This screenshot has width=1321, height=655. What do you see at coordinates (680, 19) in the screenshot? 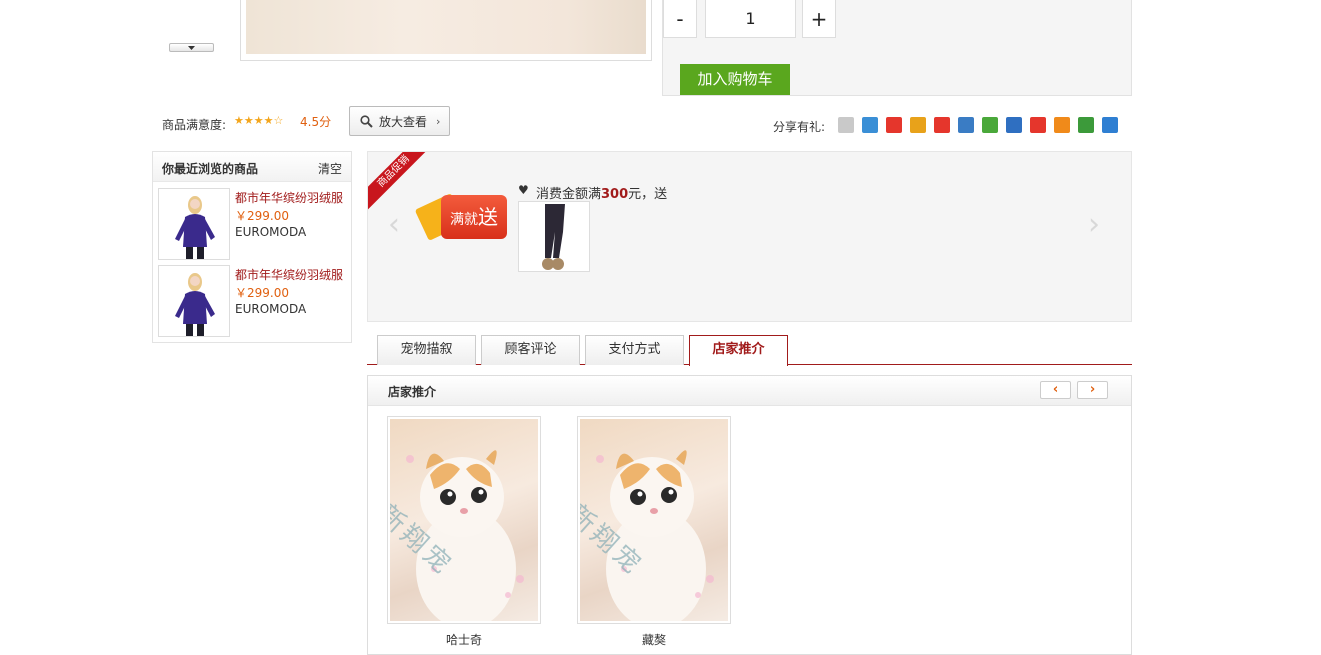
I see `quantity-decrease-button: -` at bounding box center [680, 19].